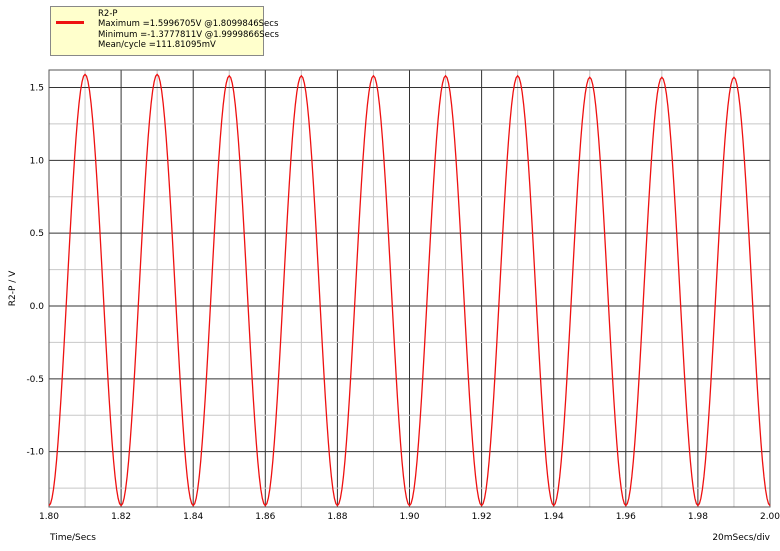 The height and width of the screenshot is (551, 780). What do you see at coordinates (698, 517) in the screenshot?
I see `x-tick-label: 1.98` at bounding box center [698, 517].